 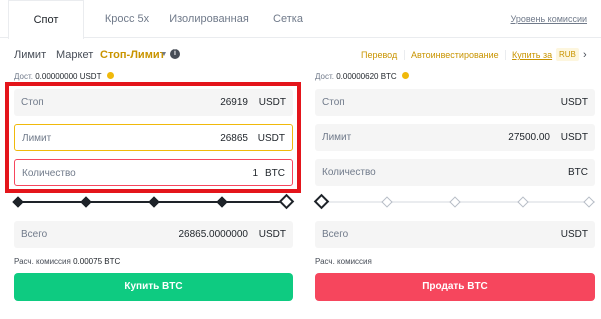 I want to click on tab-isolated: Изолированная, so click(x=209, y=19).